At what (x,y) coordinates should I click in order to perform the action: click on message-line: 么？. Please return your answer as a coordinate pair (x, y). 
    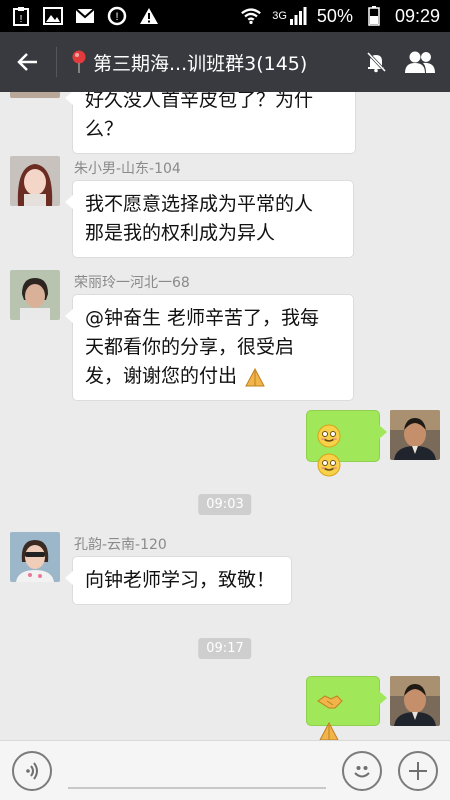
    Looking at the image, I should click on (104, 129).